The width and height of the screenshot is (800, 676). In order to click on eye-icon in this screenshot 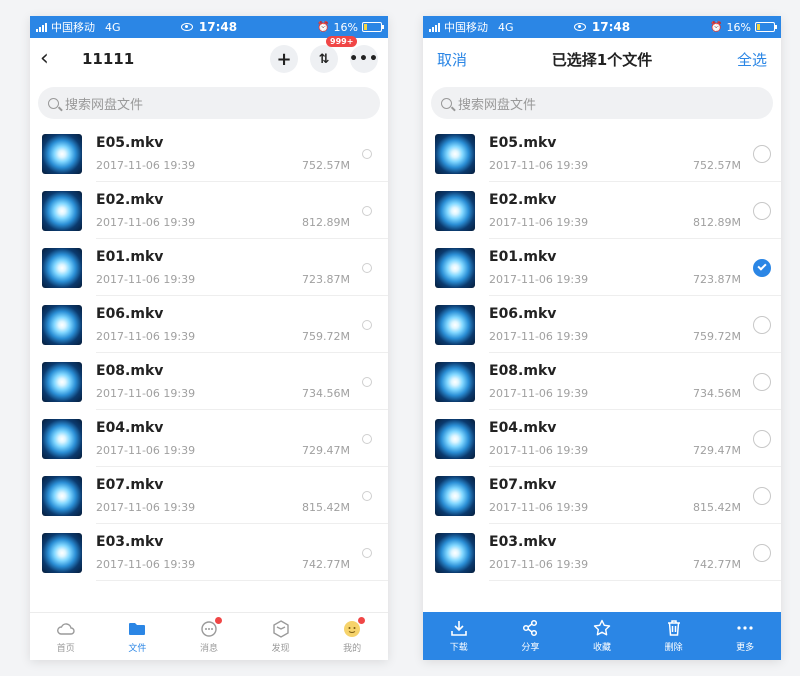, I will do `click(579, 27)`.